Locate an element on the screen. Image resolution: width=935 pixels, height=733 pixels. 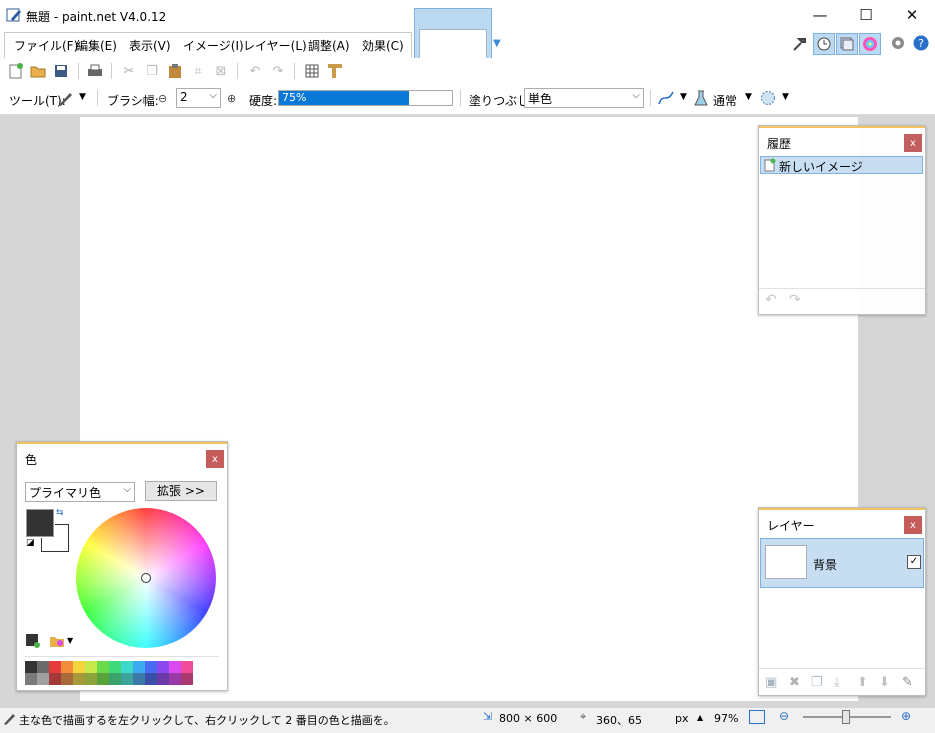
zoom-out-icon: ⊖ is located at coordinates (784, 716).